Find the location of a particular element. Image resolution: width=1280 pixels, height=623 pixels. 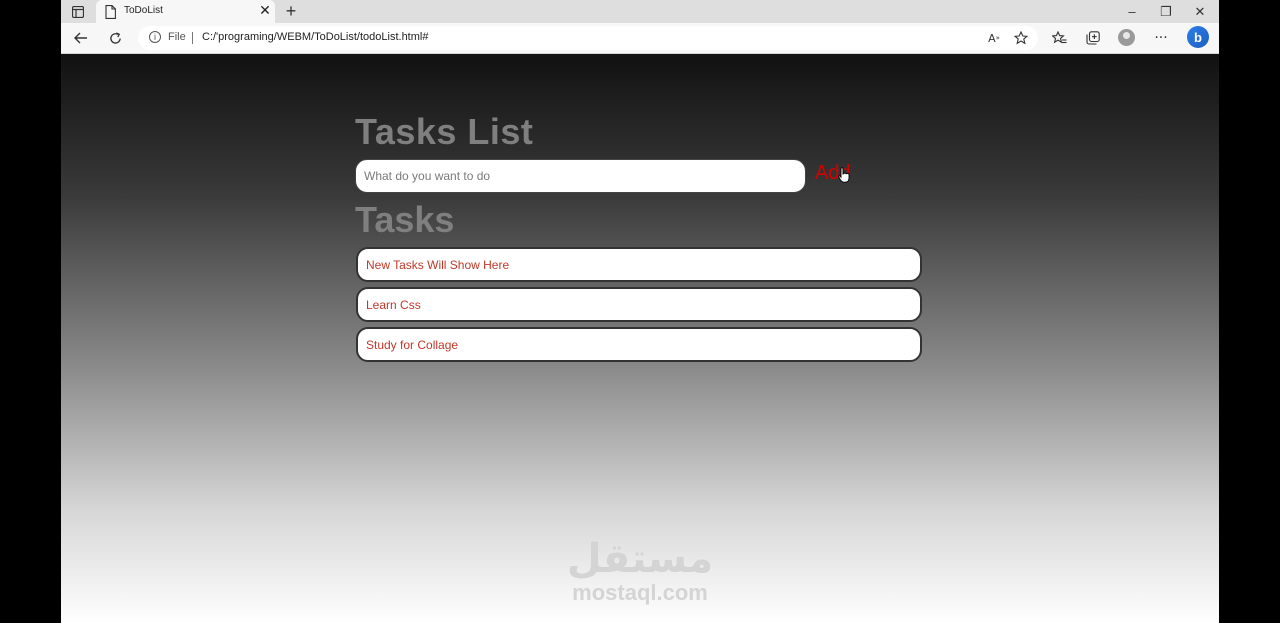

watermark: مستقل mostaql.com is located at coordinates (640, 571).